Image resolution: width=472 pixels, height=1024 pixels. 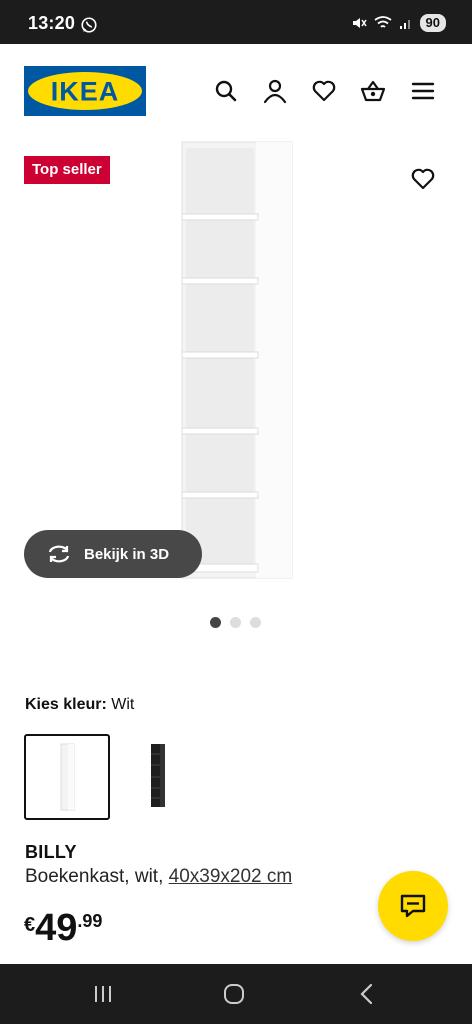 I want to click on system-nav-bar, so click(x=236, y=994).